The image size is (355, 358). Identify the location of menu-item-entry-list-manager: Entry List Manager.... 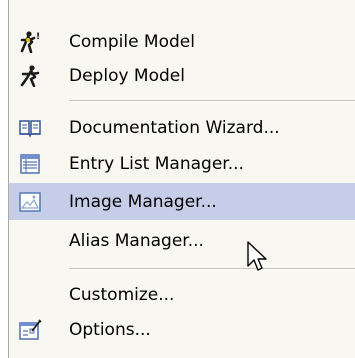
(182, 163).